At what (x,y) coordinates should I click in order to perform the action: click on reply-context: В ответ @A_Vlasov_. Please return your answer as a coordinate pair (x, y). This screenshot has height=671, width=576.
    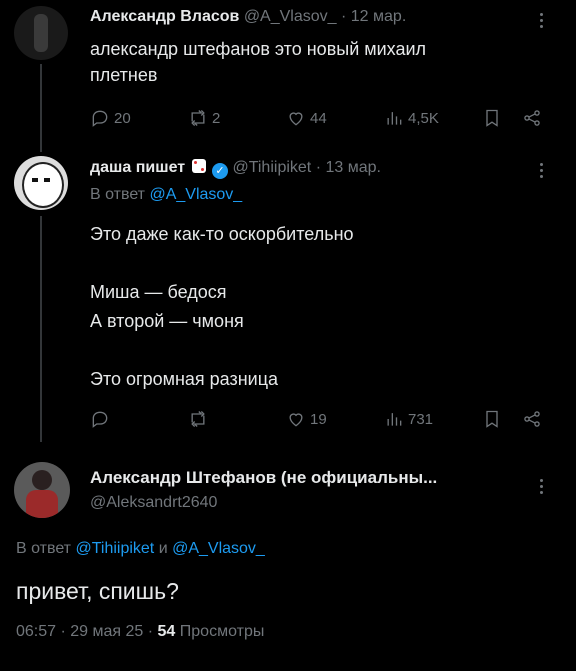
    Looking at the image, I should click on (166, 195).